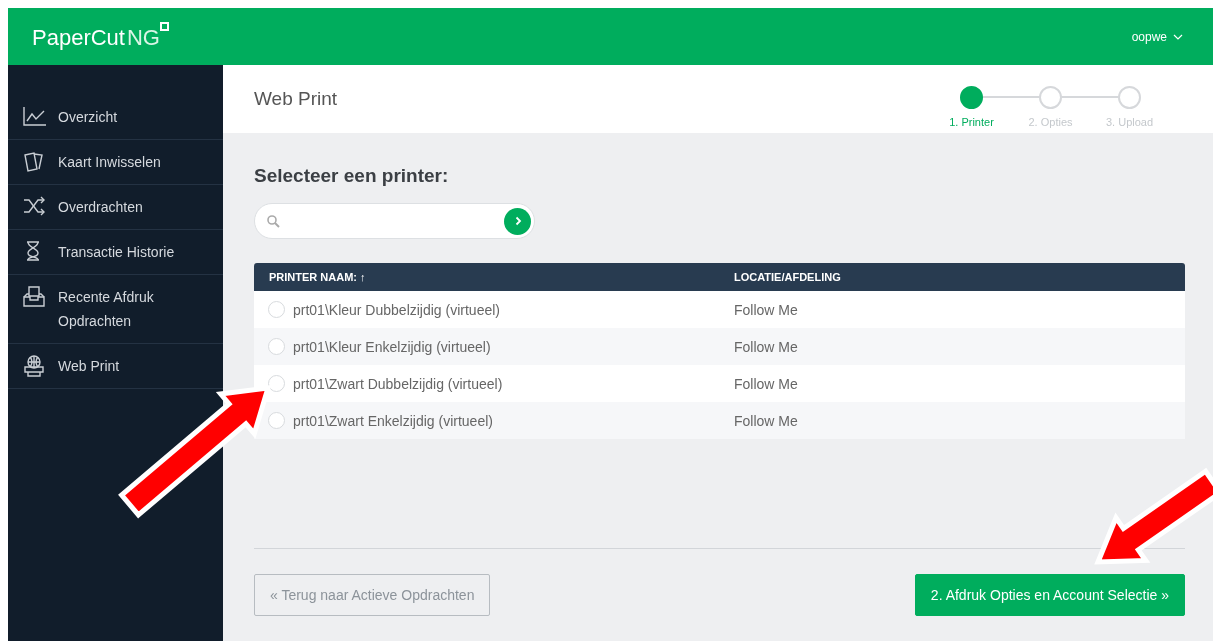 The height and width of the screenshot is (641, 1213). I want to click on inbox-tray-icon, so click(34, 297).